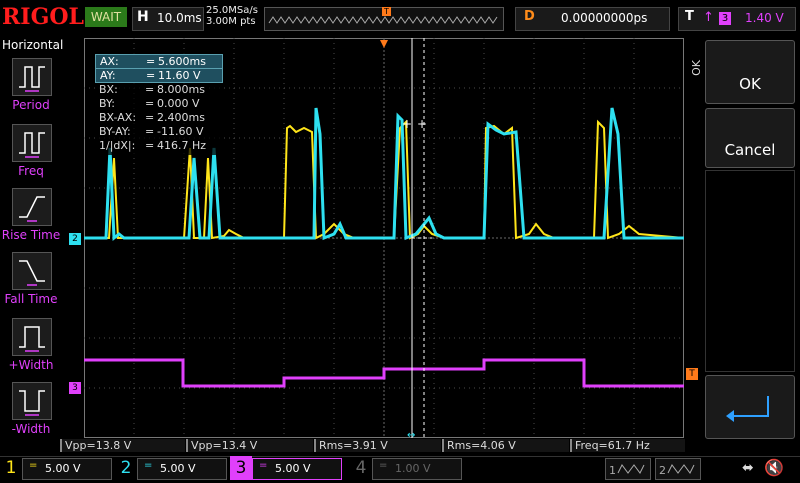  I want to click on positive-width-icon, so click(32, 337).